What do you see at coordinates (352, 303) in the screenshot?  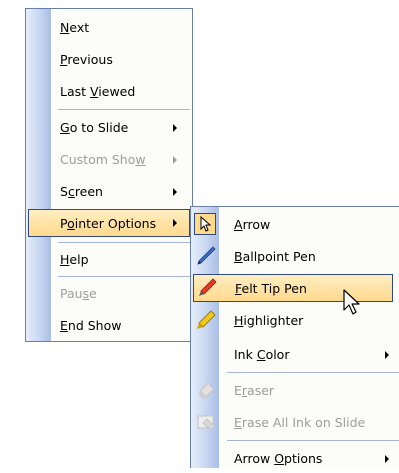 I see `mouse-cursor-icon` at bounding box center [352, 303].